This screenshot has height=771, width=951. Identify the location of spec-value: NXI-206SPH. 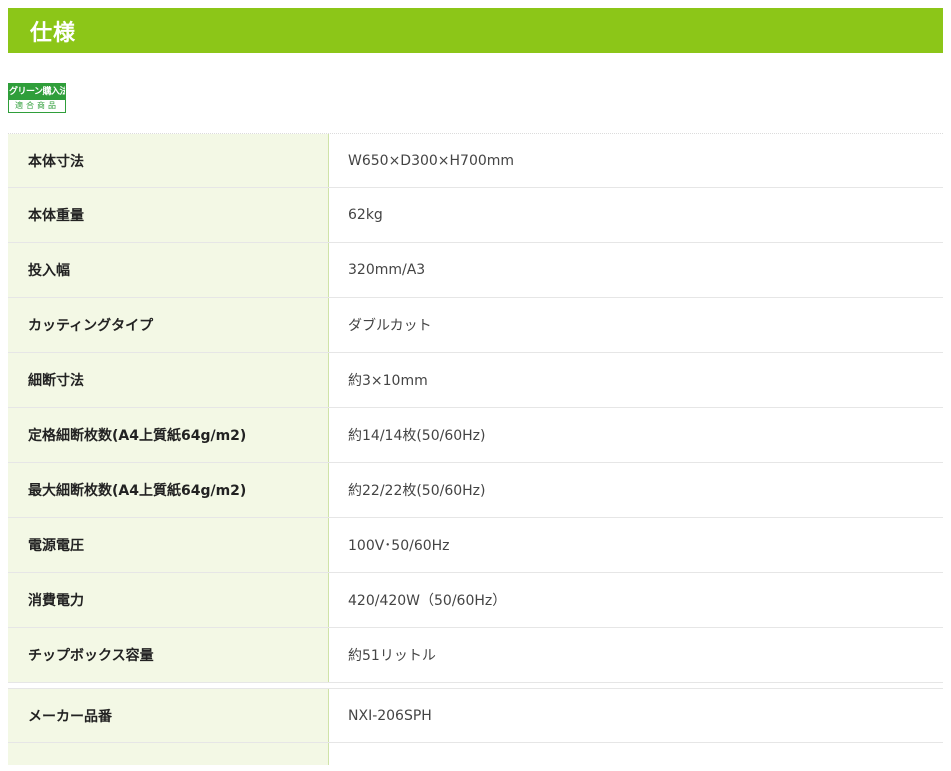
(390, 715).